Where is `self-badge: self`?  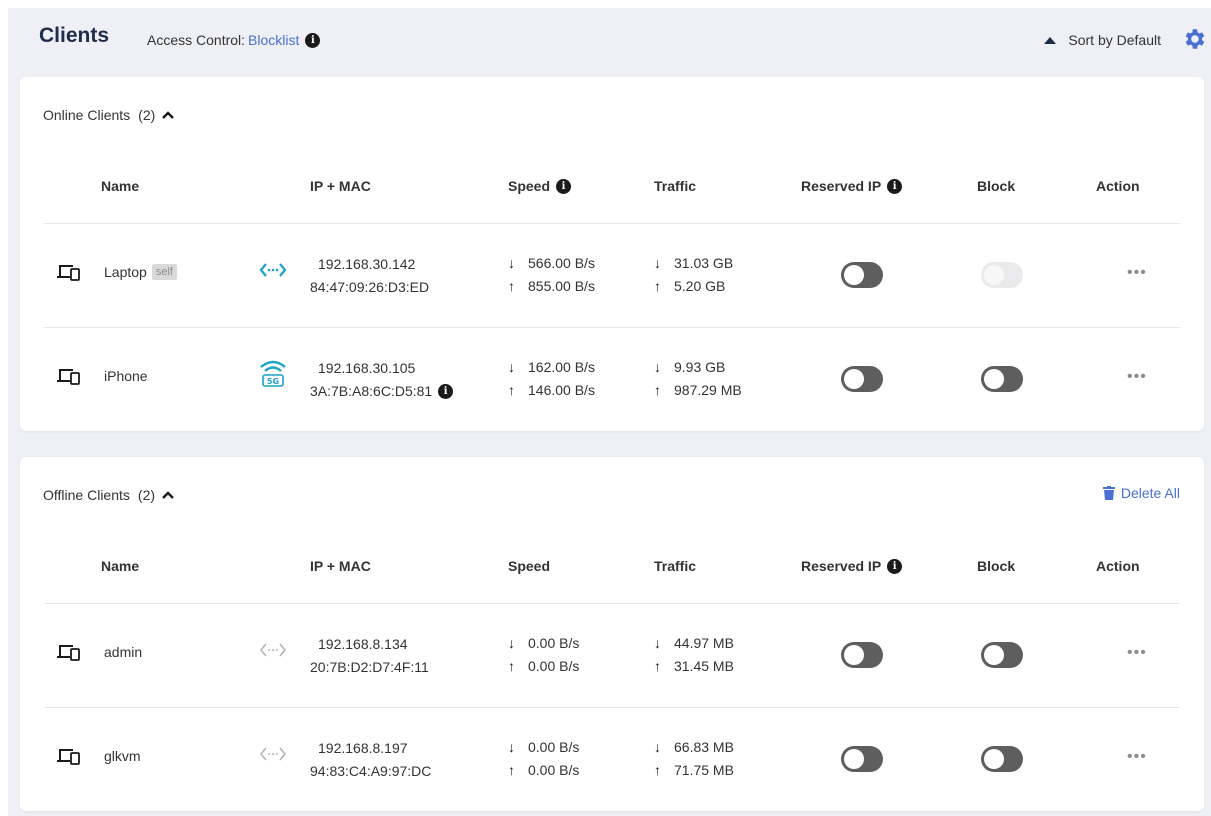
self-badge: self is located at coordinates (164, 272).